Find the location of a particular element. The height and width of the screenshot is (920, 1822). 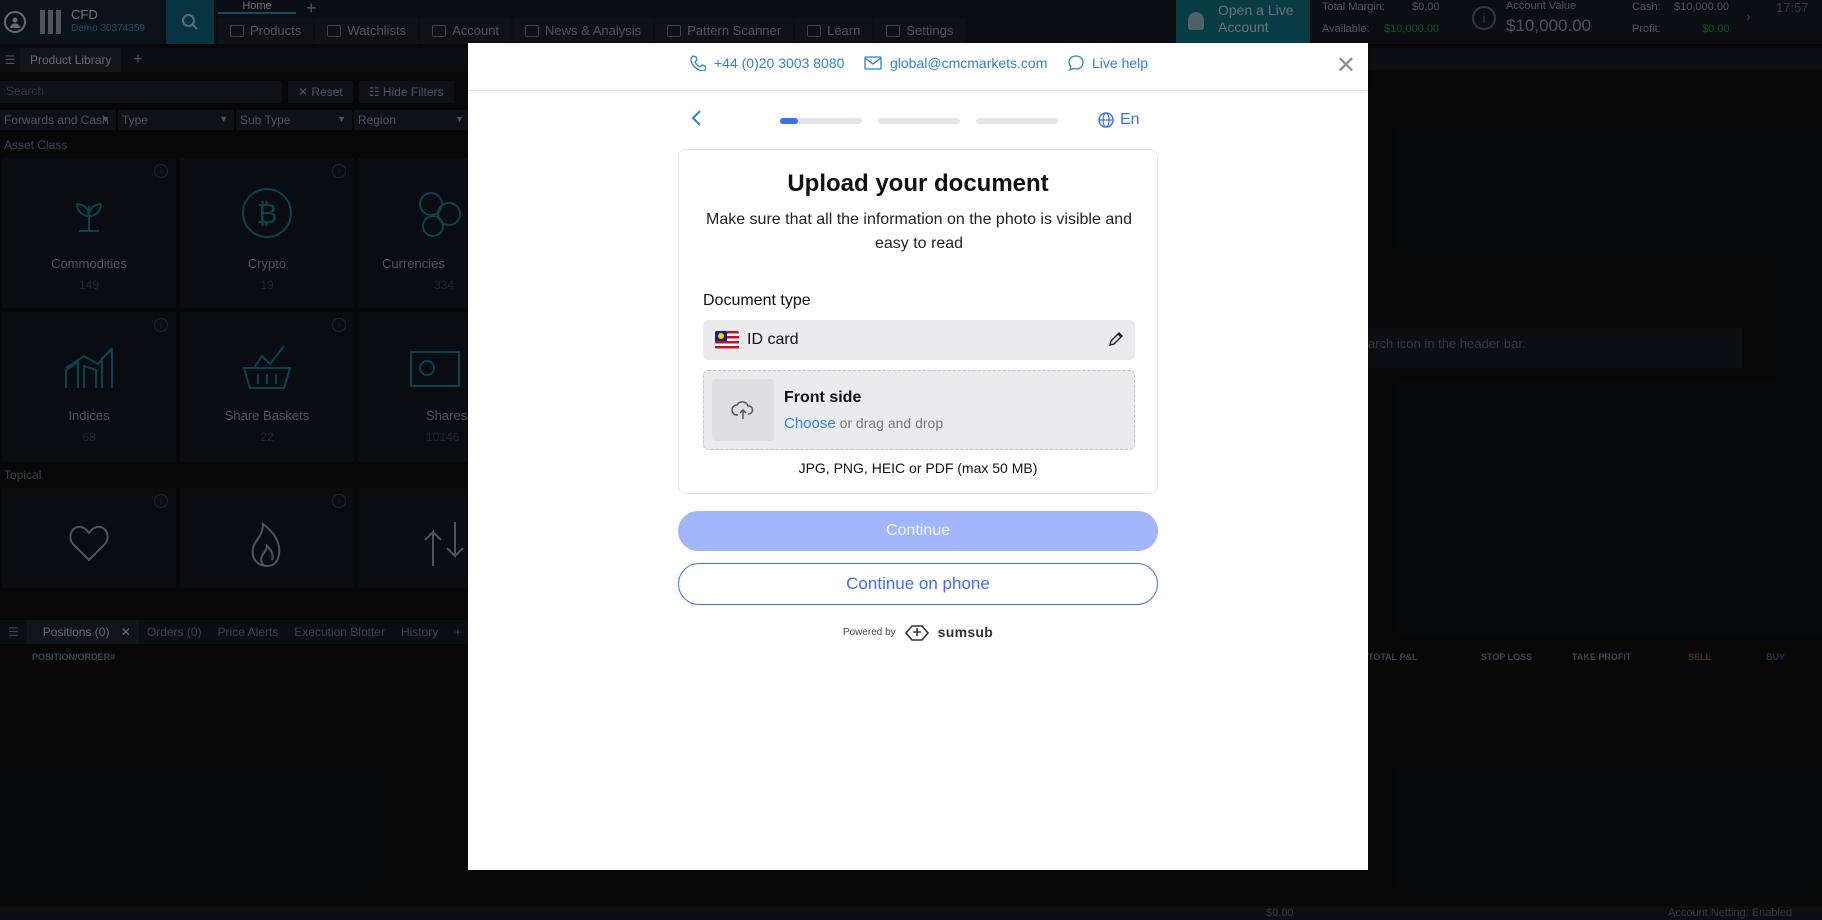

language-selector: En is located at coordinates (1119, 120).